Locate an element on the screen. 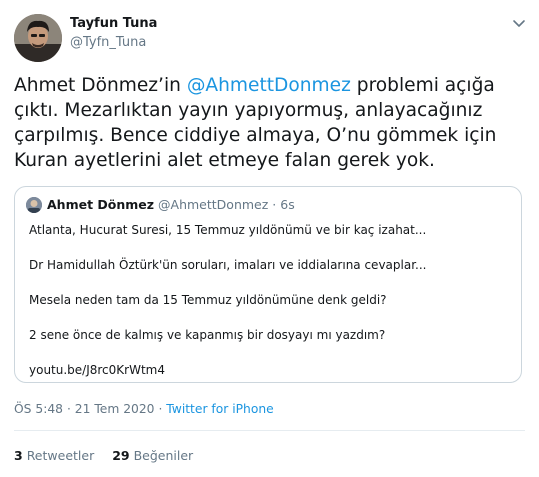 Image resolution: width=539 pixels, height=477 pixels. tweet-stats: 3 Retweetler 29 Beğeniler is located at coordinates (110, 455).